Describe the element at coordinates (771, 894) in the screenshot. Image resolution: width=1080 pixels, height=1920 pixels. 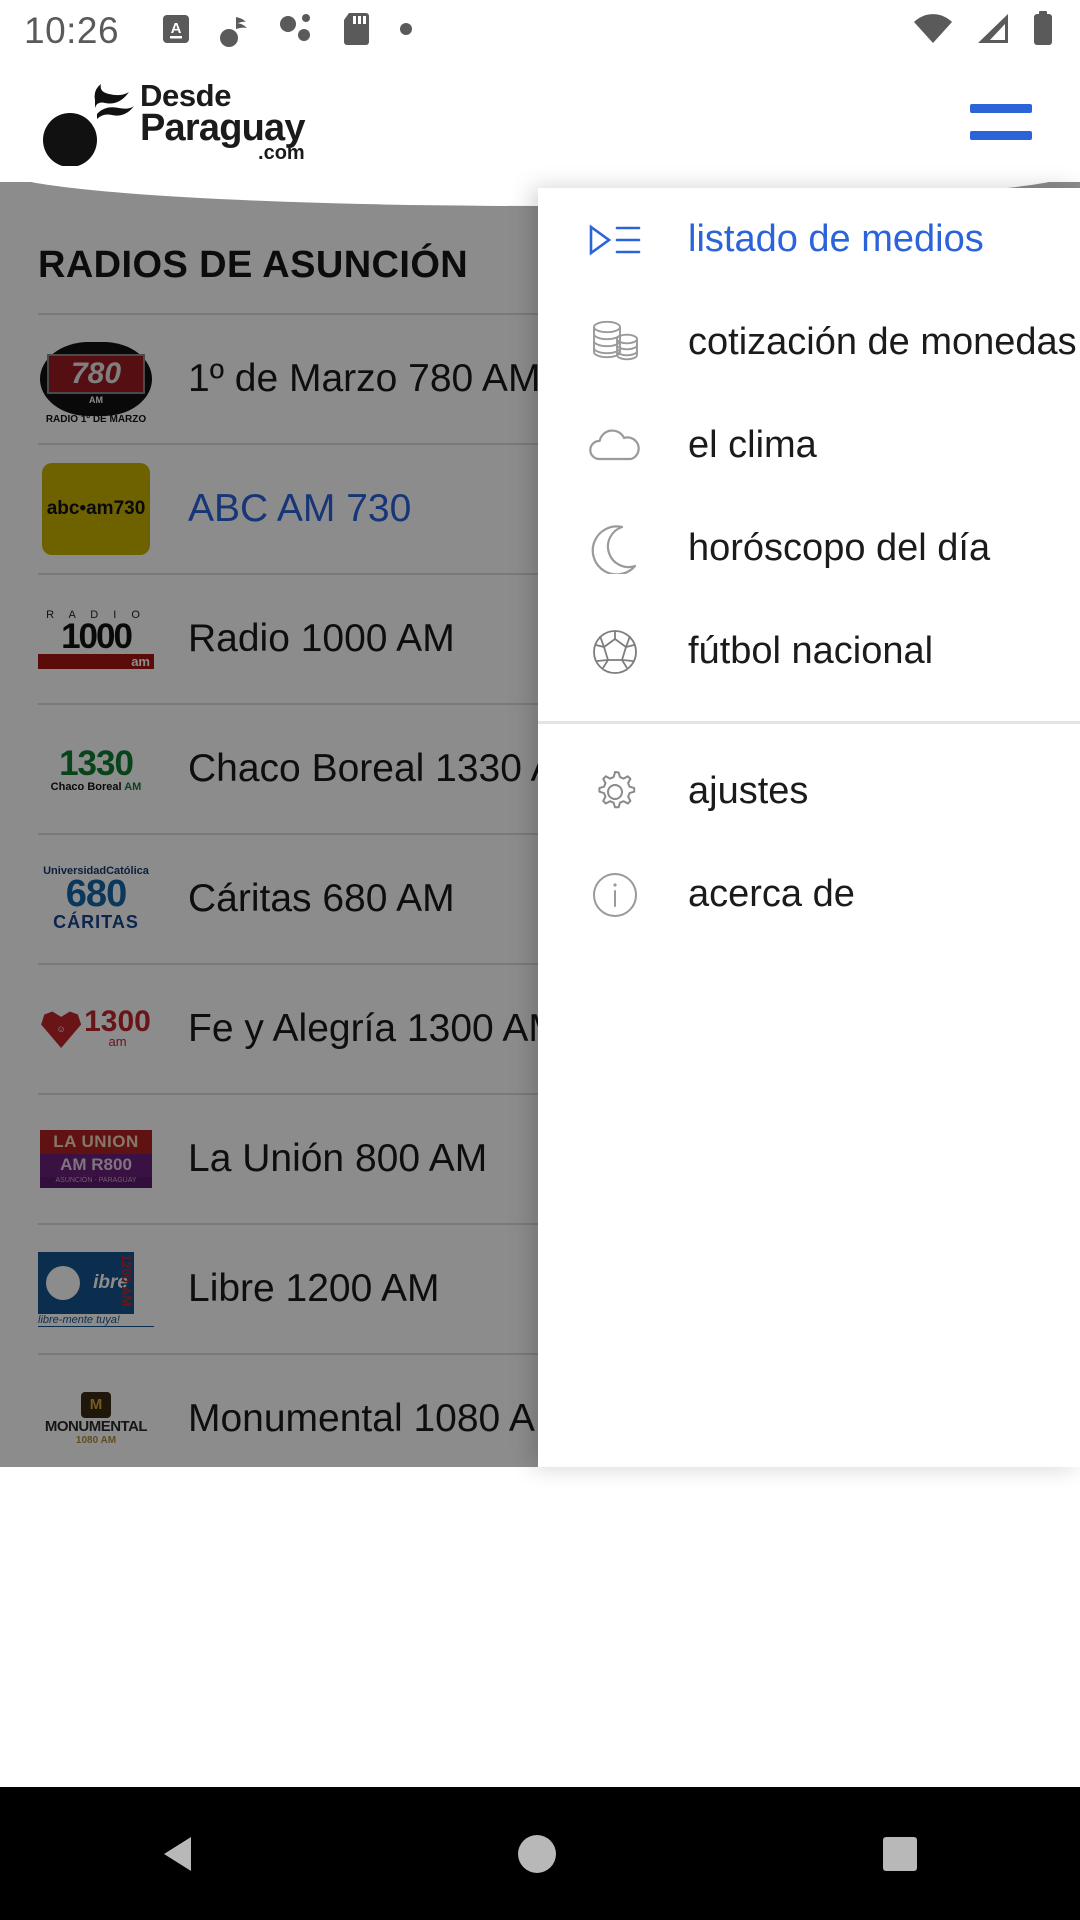
I see `menu-item-label: acerca de` at that location.